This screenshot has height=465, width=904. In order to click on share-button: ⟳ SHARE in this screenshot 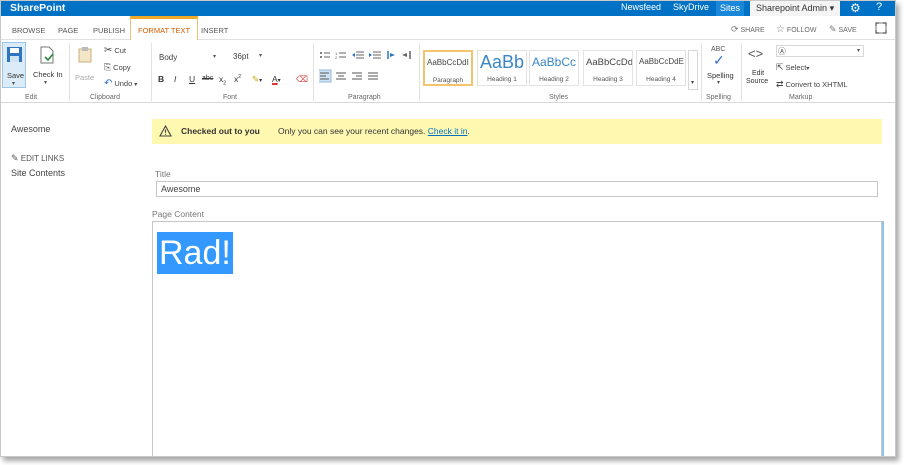, I will do `click(748, 29)`.